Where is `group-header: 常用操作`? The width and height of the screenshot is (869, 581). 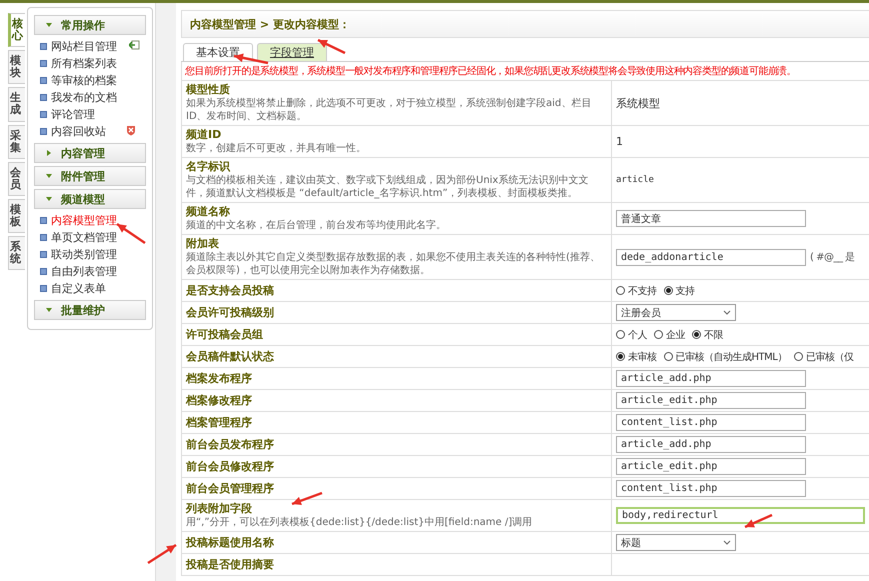
group-header: 常用操作 is located at coordinates (90, 25).